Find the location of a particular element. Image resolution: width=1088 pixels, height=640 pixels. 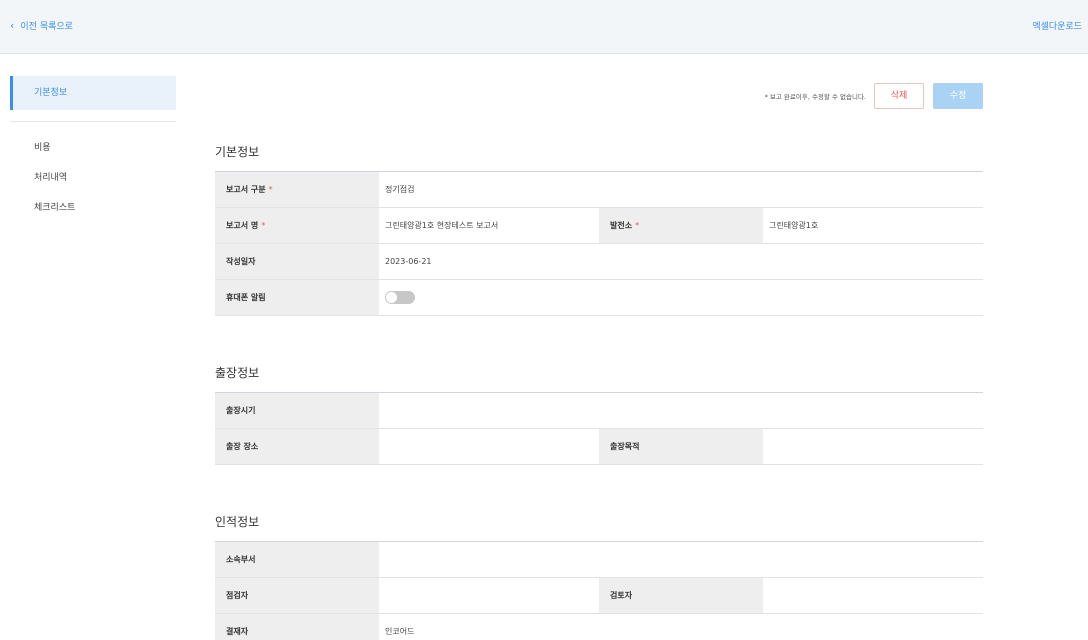

sidebar-item-cost: 비용 is located at coordinates (93, 148).